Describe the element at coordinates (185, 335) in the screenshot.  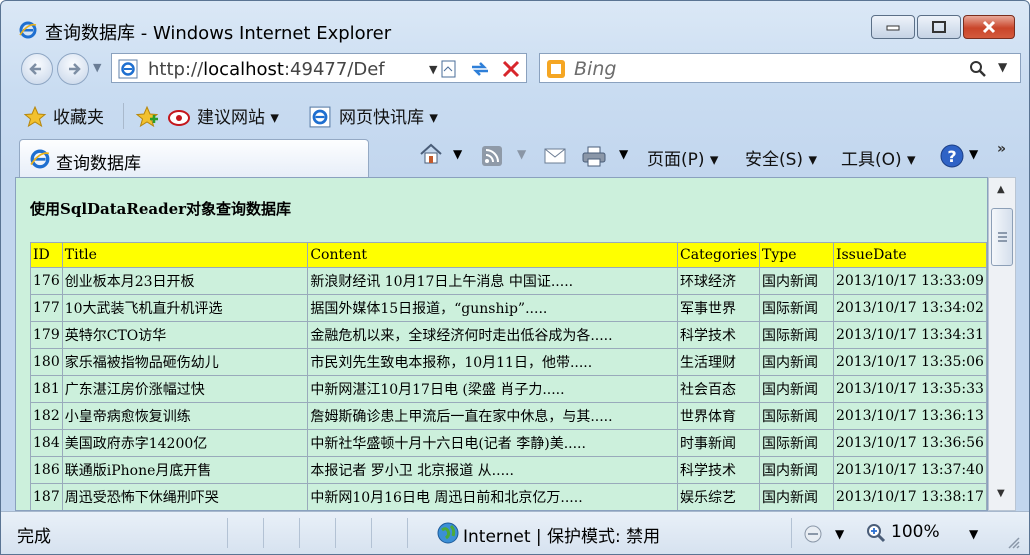
I see `cell-title: 英特尔CTO访华` at that location.